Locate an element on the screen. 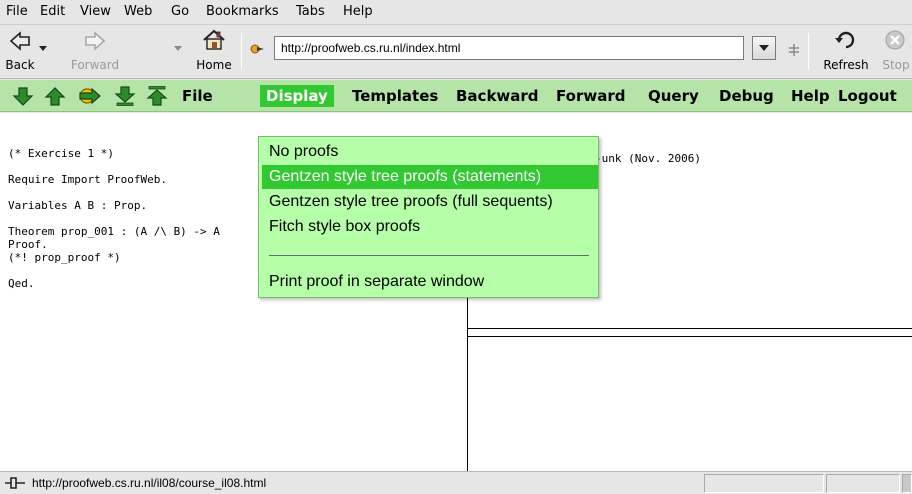  menu-file: File is located at coordinates (17, 11).